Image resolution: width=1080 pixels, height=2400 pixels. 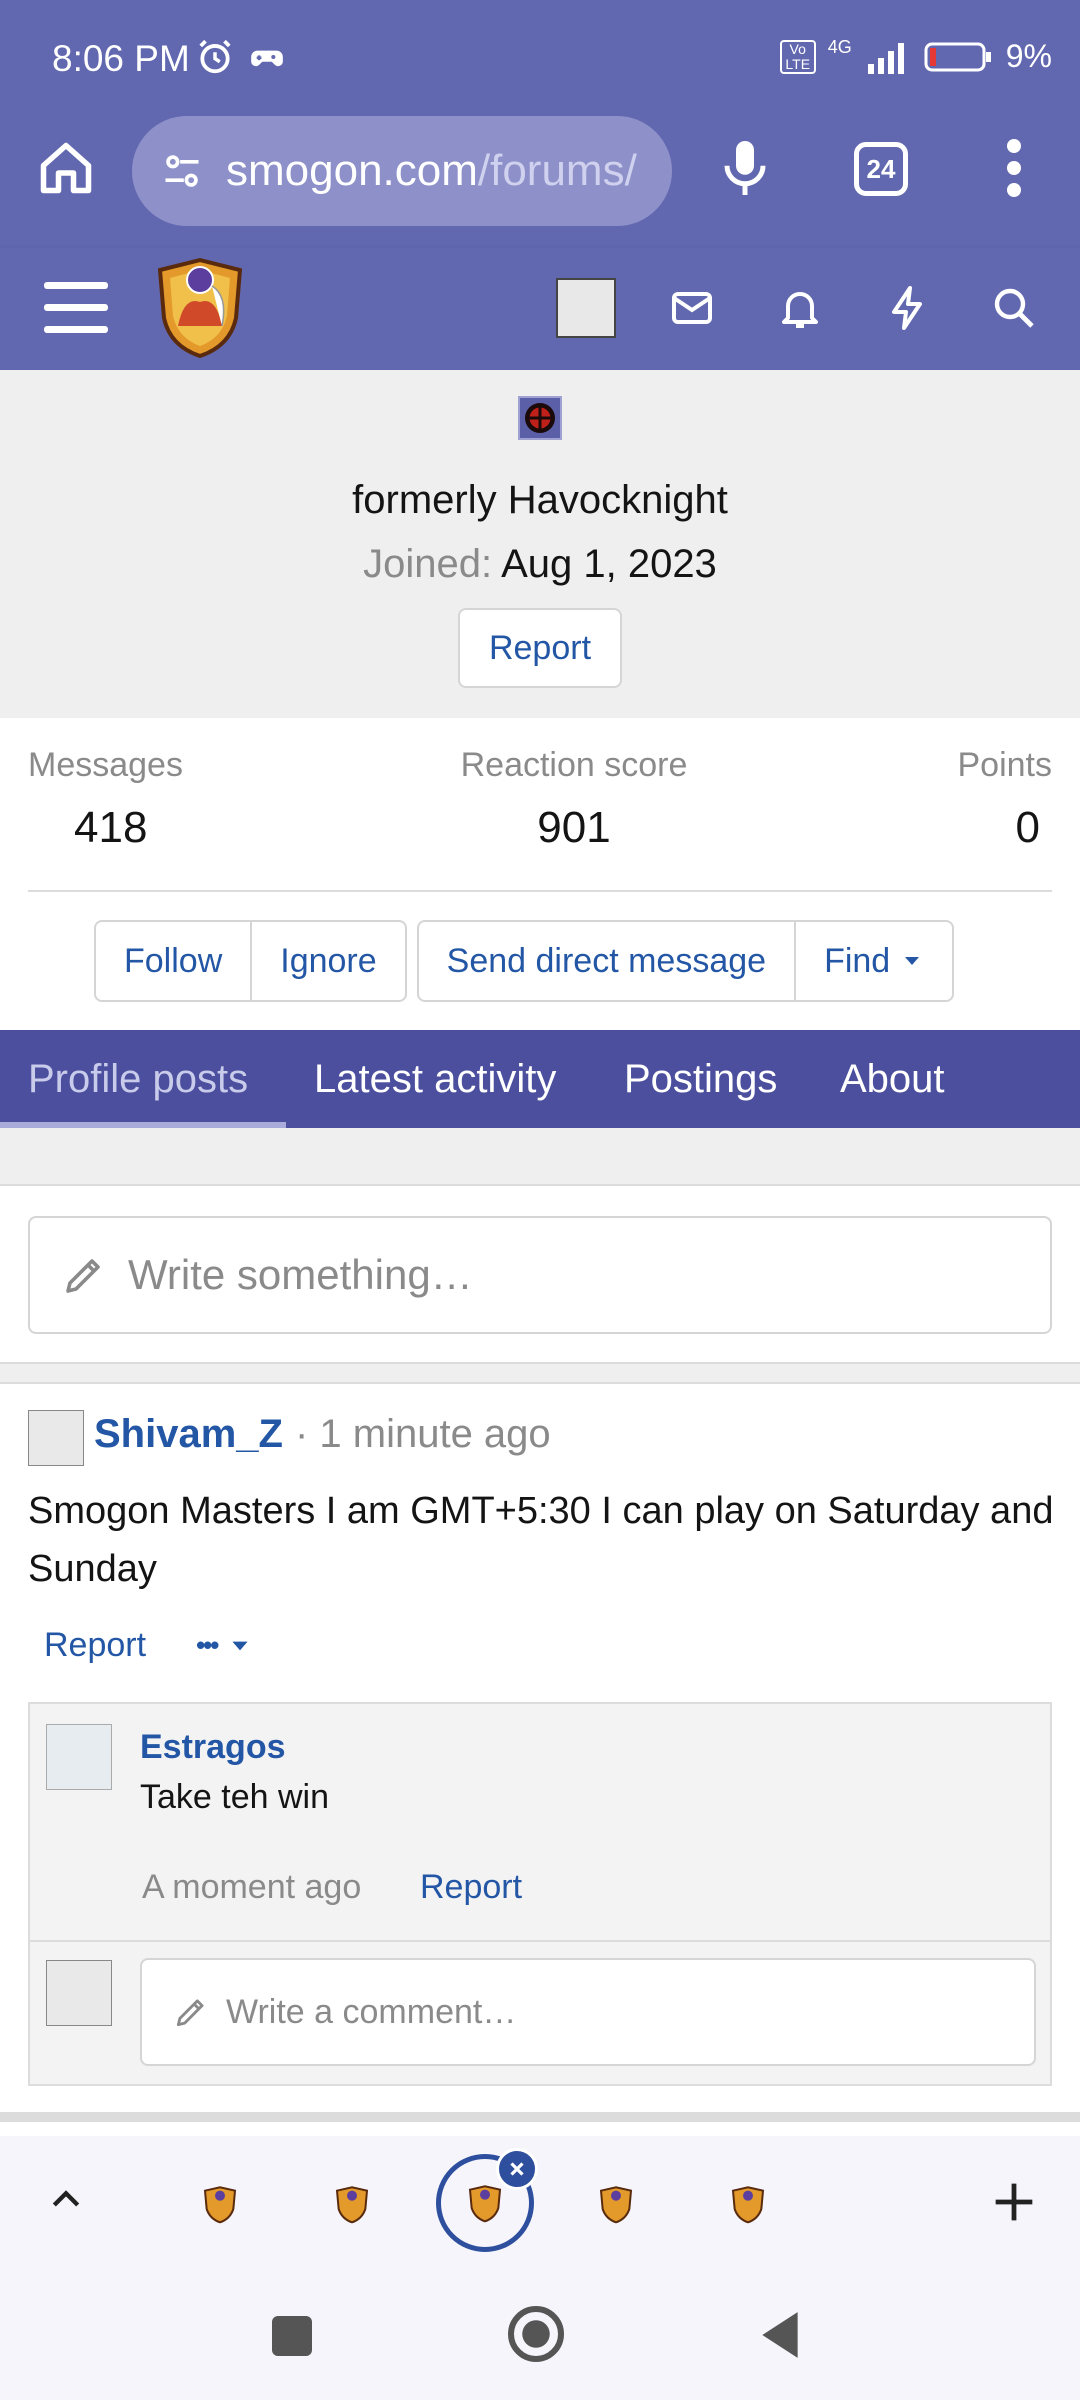 What do you see at coordinates (423, 1434) in the screenshot?
I see `post-time: · 1 minute ago` at bounding box center [423, 1434].